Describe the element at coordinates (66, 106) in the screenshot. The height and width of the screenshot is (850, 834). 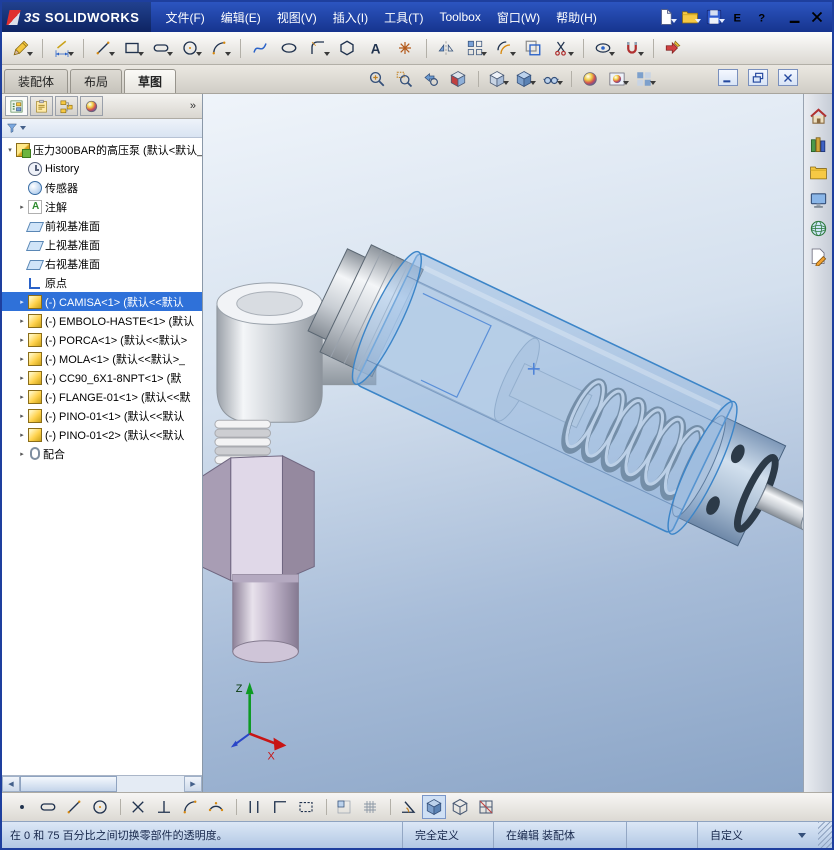
I see `configurationmanager-tab` at that location.